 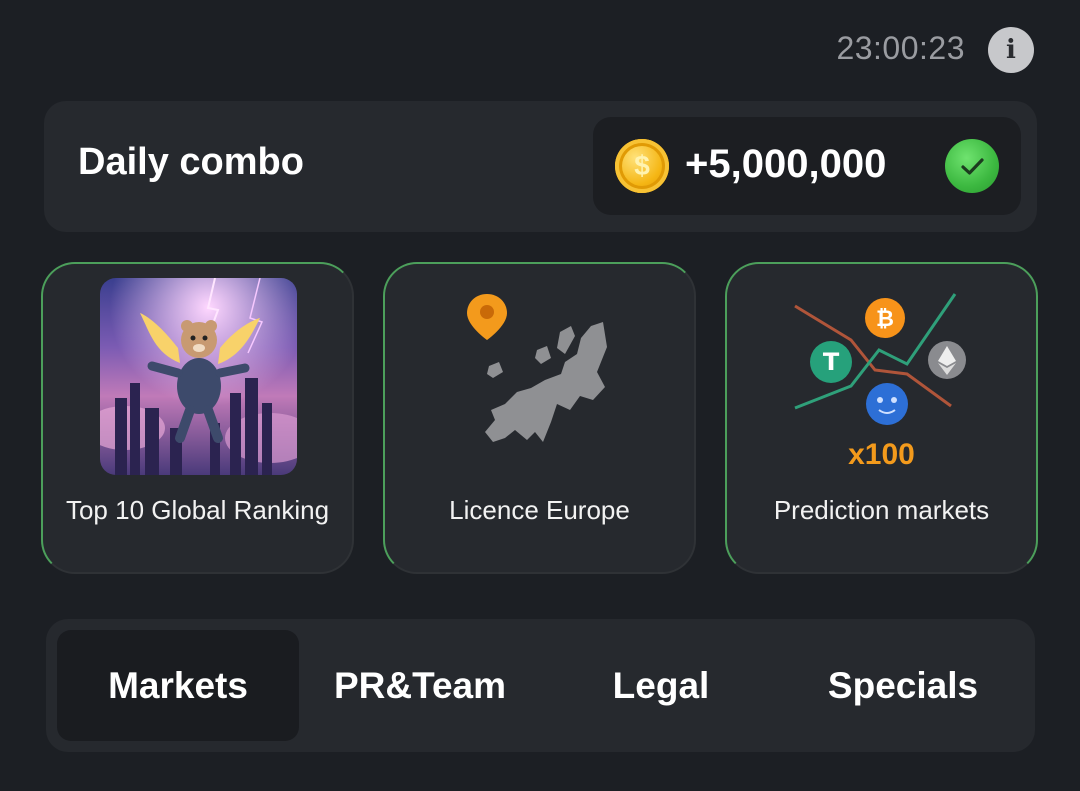 What do you see at coordinates (420, 685) in the screenshot?
I see `tab-pr-team: PR&Team` at bounding box center [420, 685].